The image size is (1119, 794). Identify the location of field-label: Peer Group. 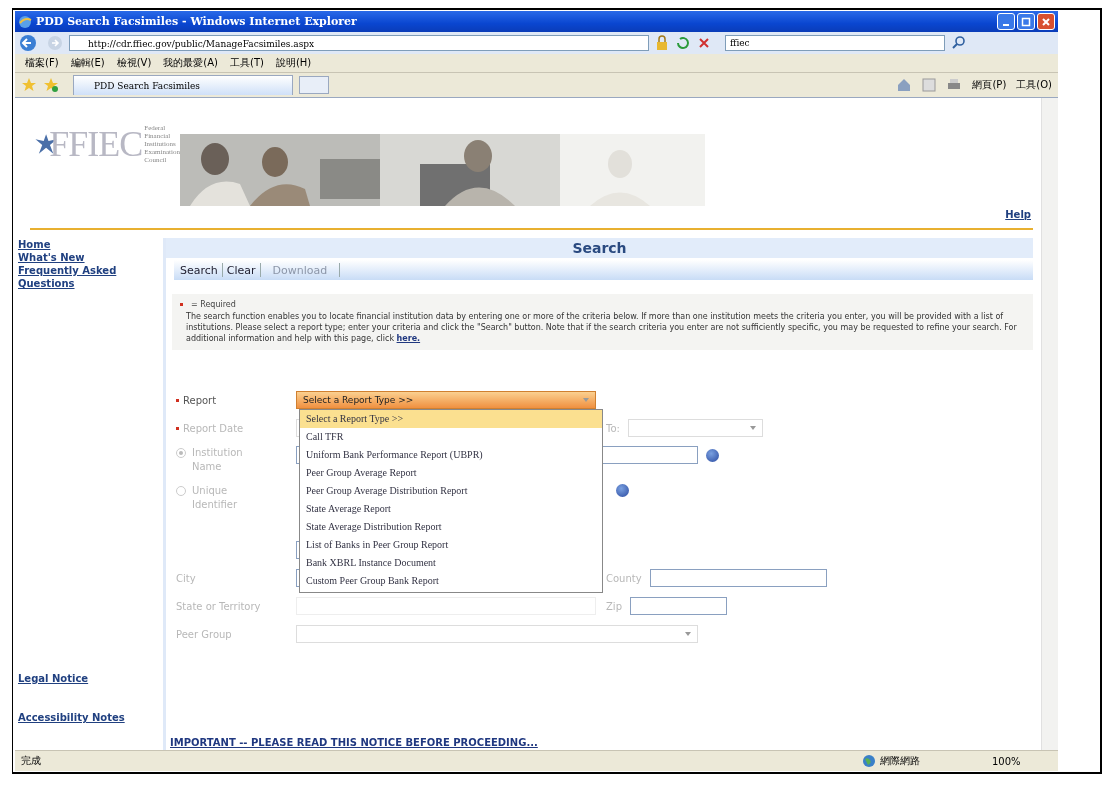
(204, 634).